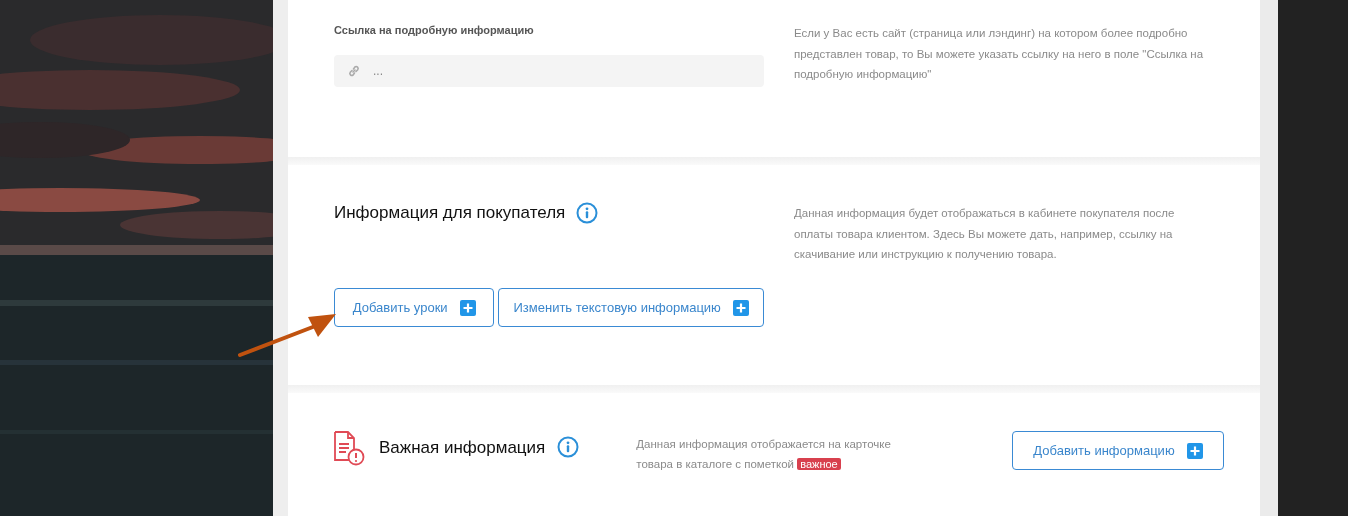 Image resolution: width=1348 pixels, height=516 pixels. What do you see at coordinates (819, 464) in the screenshot?
I see `important-tag: важное` at bounding box center [819, 464].